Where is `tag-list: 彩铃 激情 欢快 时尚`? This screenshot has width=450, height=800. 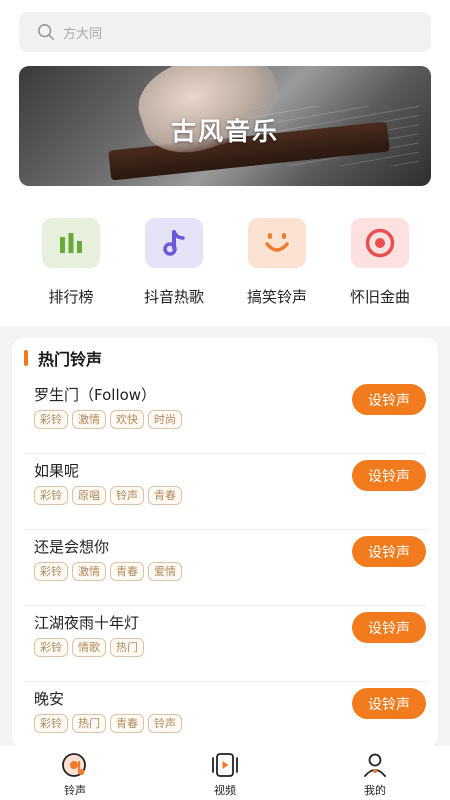 tag-list: 彩铃 激情 欢快 时尚 is located at coordinates (110, 419).